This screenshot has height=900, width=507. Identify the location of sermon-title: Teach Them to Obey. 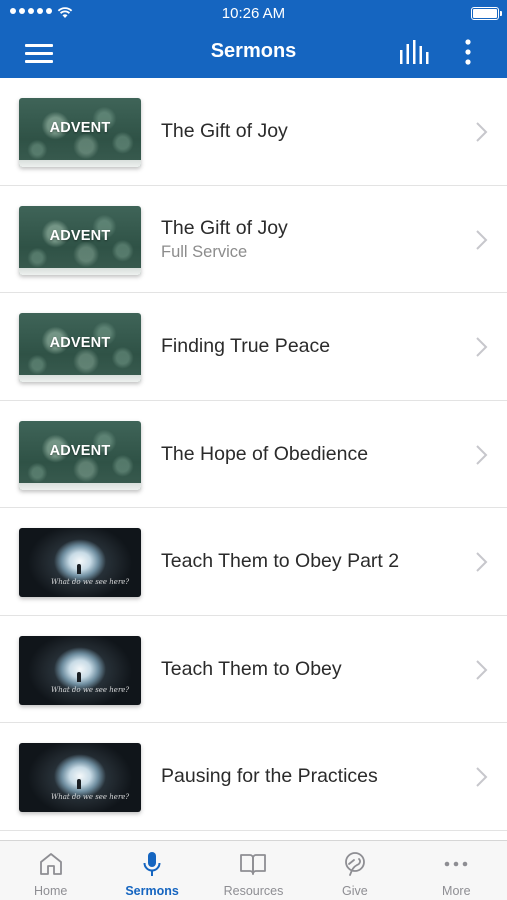
(251, 668).